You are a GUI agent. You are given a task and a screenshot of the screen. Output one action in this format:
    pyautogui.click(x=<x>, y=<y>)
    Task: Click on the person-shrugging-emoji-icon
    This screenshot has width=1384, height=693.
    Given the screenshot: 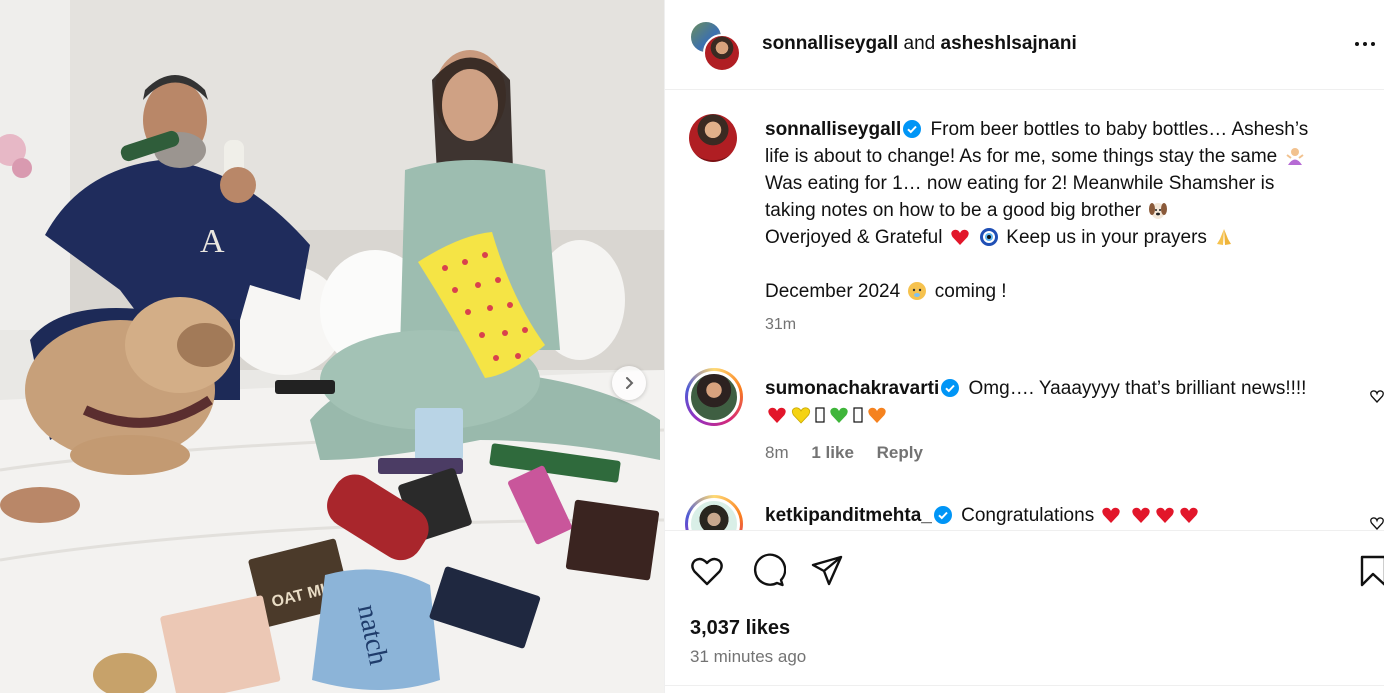 What is the action you would take?
    pyautogui.click(x=1294, y=156)
    